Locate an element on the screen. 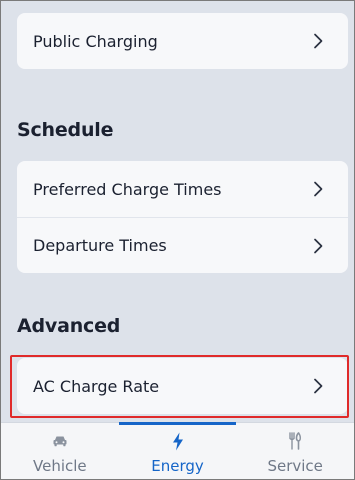 The width and height of the screenshot is (355, 480). advanced-card: AC Charge Rate is located at coordinates (182, 386).